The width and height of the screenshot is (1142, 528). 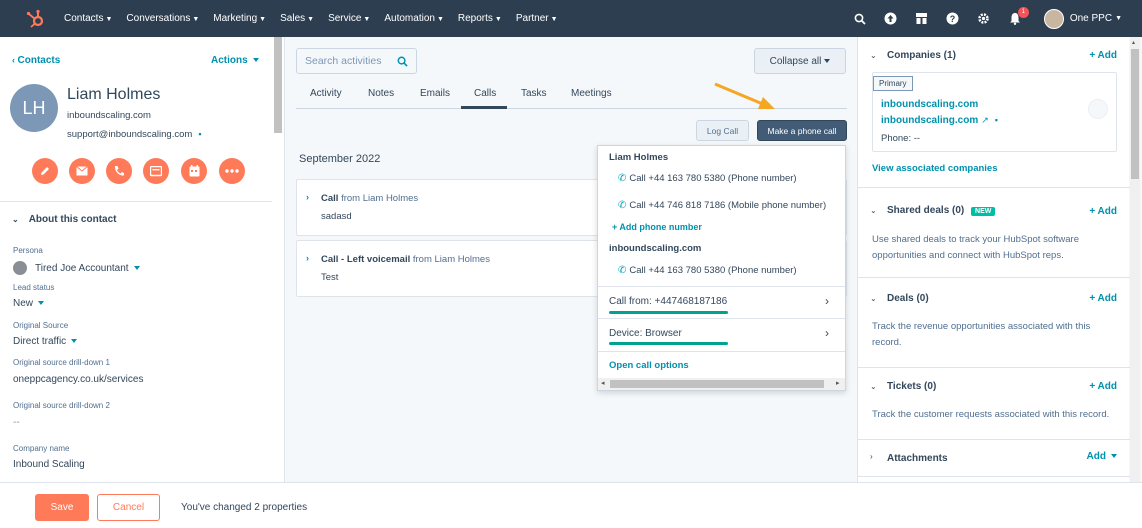 What do you see at coordinates (1103, 386) in the screenshot?
I see `add-ticket-button: + Add` at bounding box center [1103, 386].